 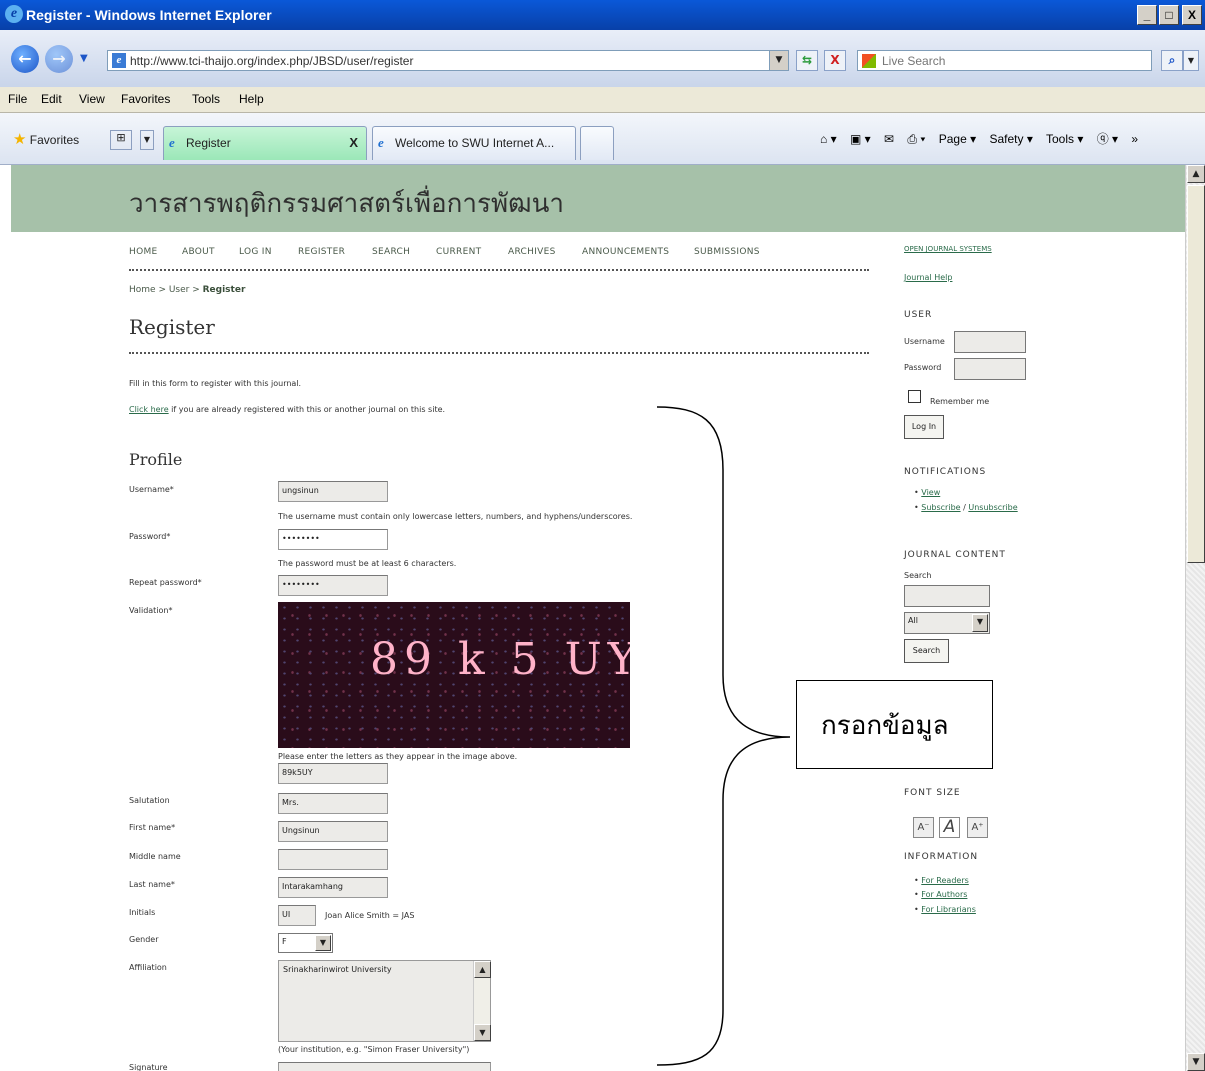 What do you see at coordinates (828, 139) in the screenshot?
I see `home-icon: ⌂ ▾` at bounding box center [828, 139].